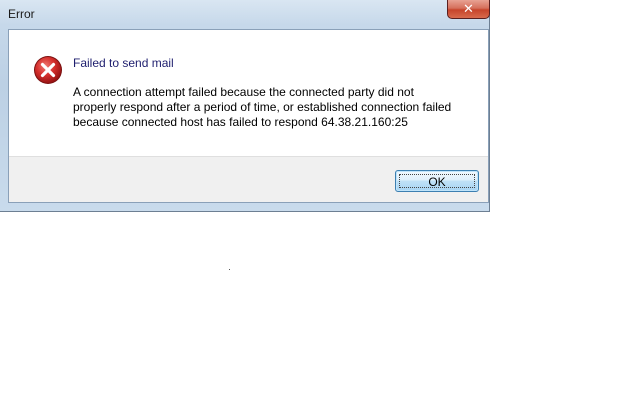 The image size is (640, 400). I want to click on ok-button-label: OK, so click(437, 181).